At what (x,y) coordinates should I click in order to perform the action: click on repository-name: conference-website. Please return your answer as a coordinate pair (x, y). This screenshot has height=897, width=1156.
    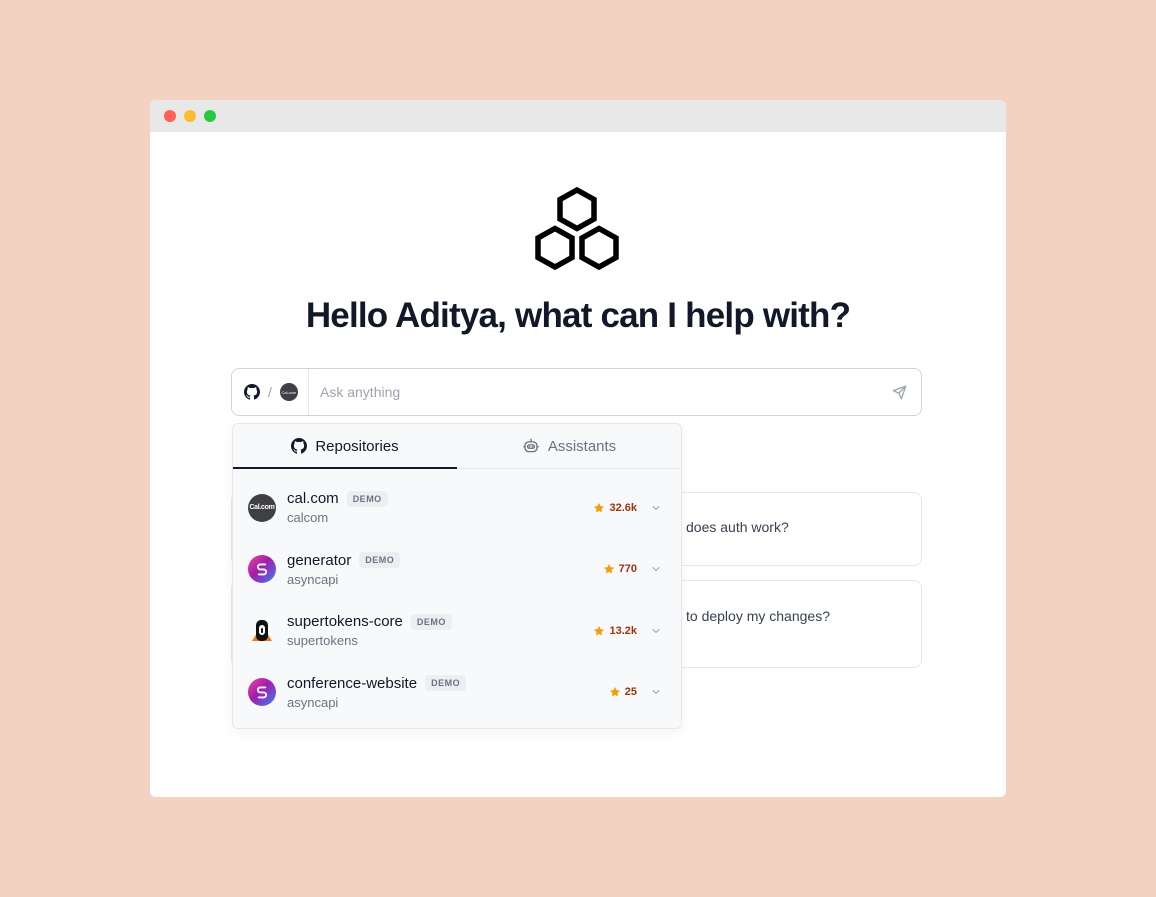
    Looking at the image, I should click on (352, 683).